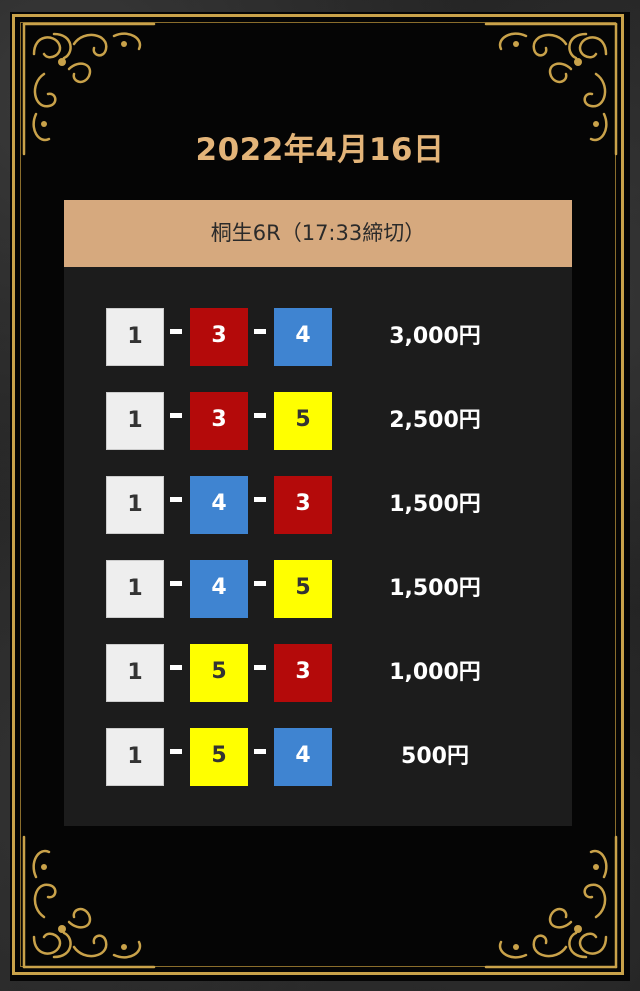 The height and width of the screenshot is (991, 640). I want to click on corner-ornament-bottom-right, so click(551, 902).